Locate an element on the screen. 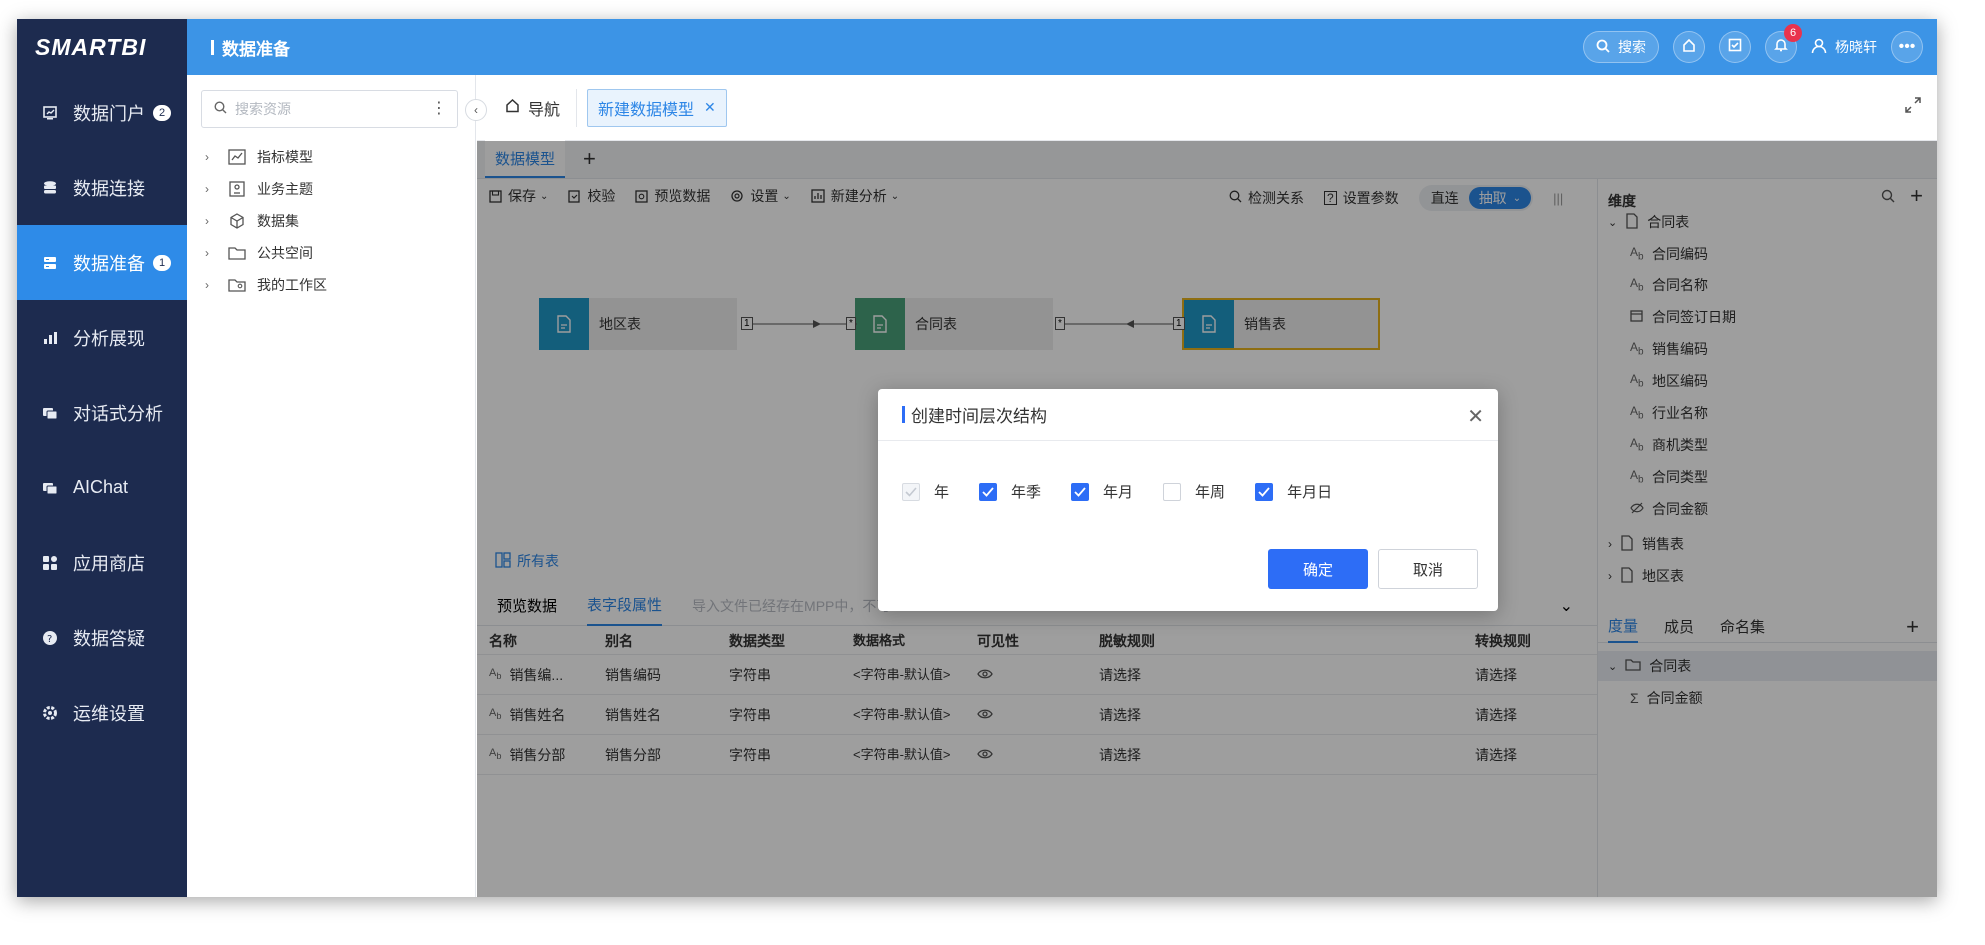 This screenshot has height=945, width=1985. tree-label: 我的工作区 is located at coordinates (292, 285).